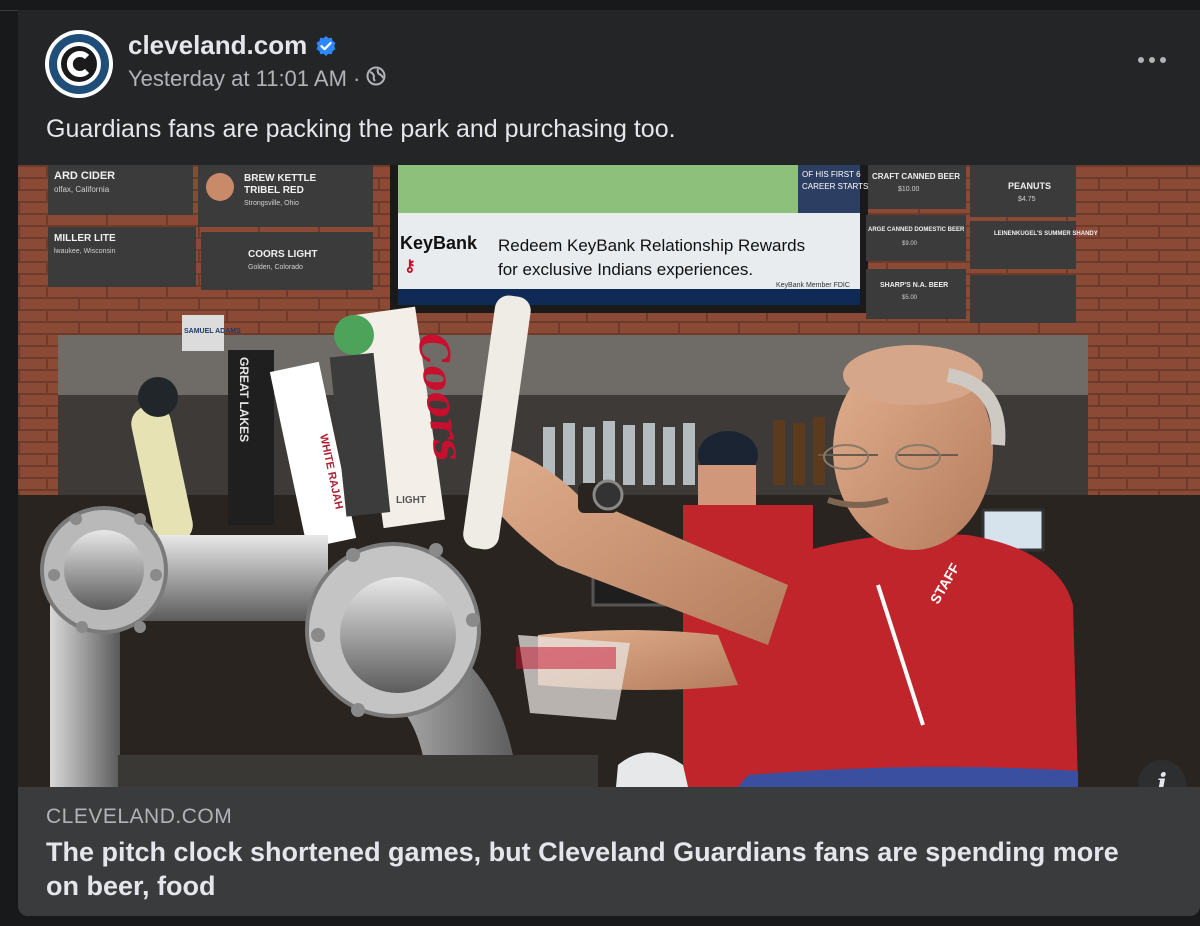 The height and width of the screenshot is (926, 1200). I want to click on sign-leinenkugels: LEINENKUGEL'S SUMMER SHANDY, so click(1046, 234).